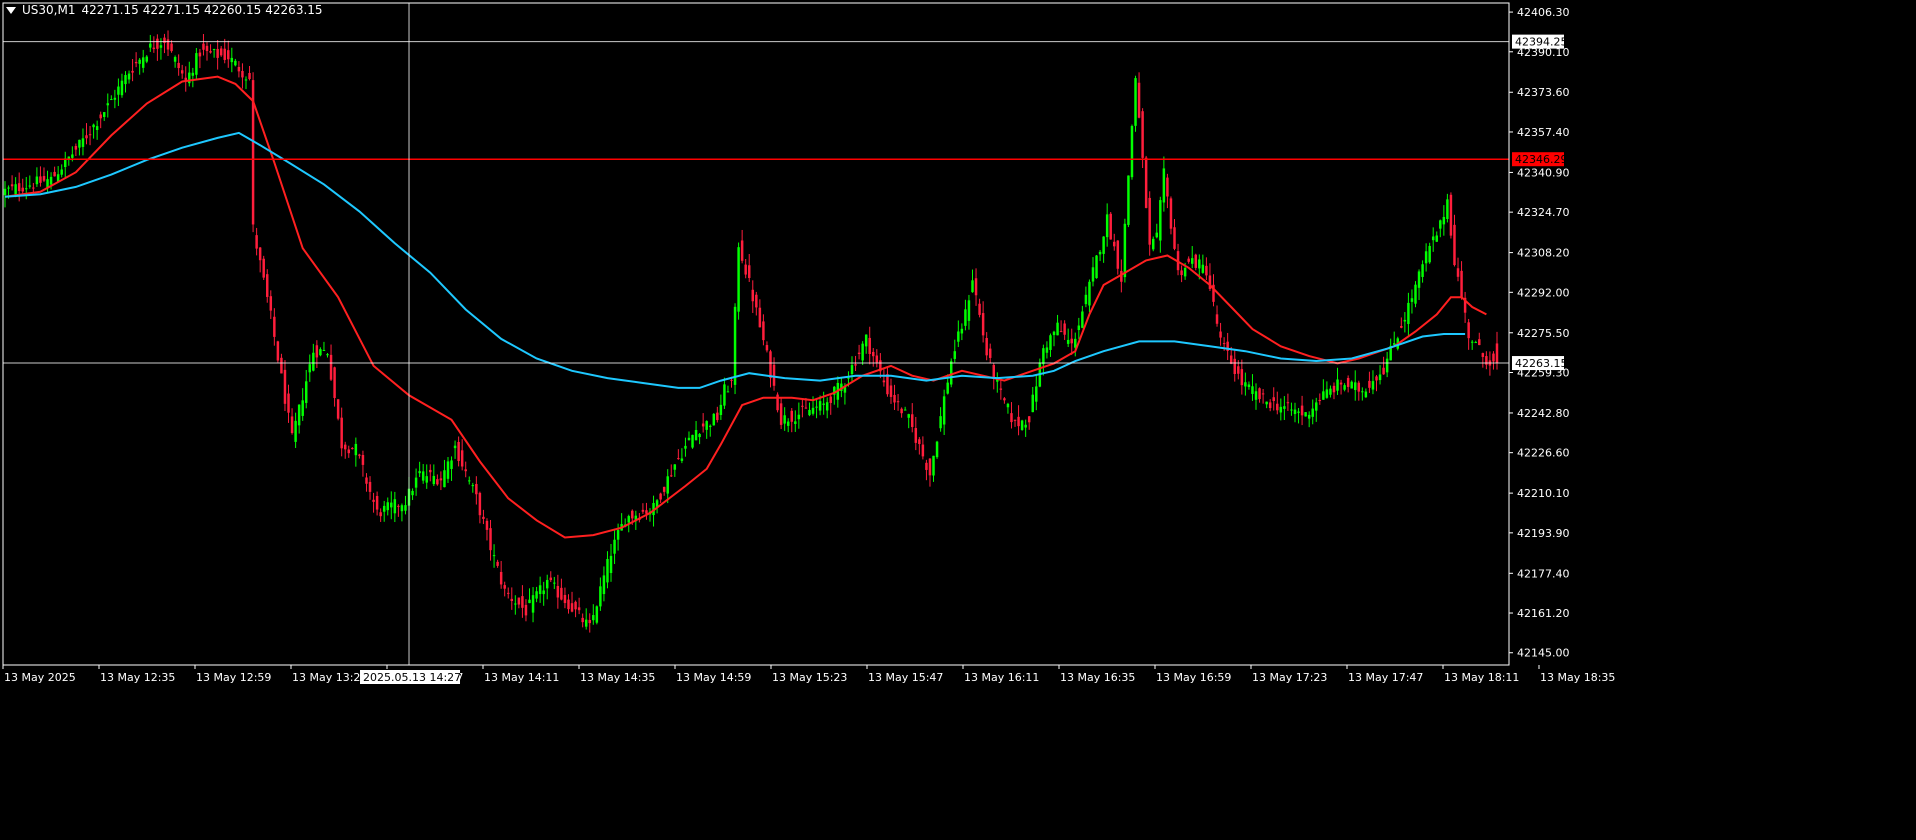 The width and height of the screenshot is (1916, 840). What do you see at coordinates (171, 10) in the screenshot?
I see `high-value: 42271.15` at bounding box center [171, 10].